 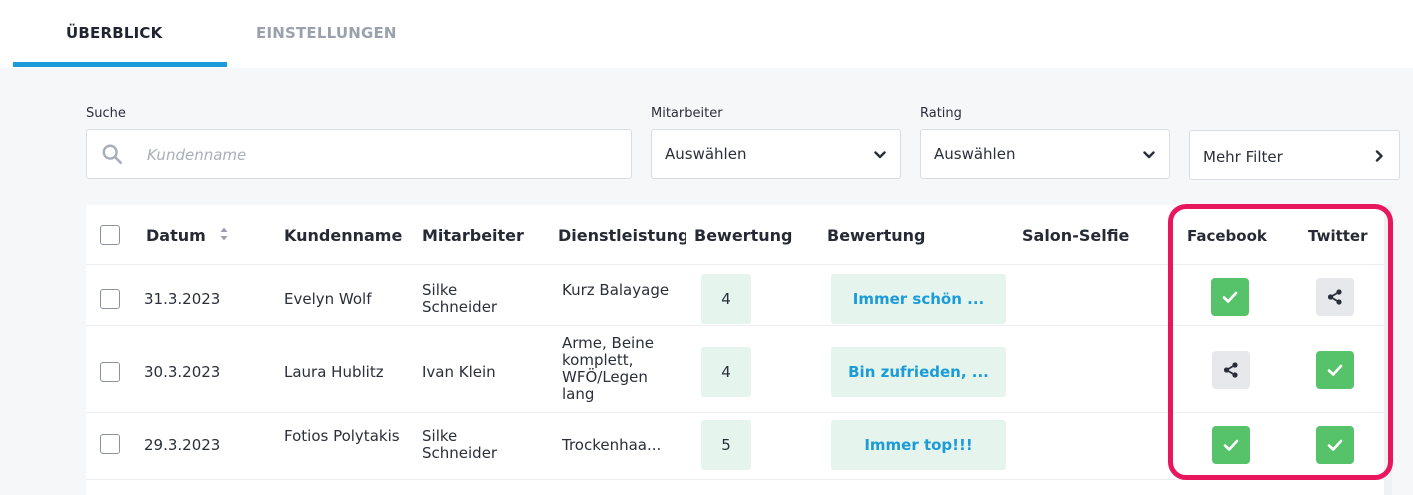 What do you see at coordinates (114, 33) in the screenshot?
I see `tab-overview: ÜBERBLICK` at bounding box center [114, 33].